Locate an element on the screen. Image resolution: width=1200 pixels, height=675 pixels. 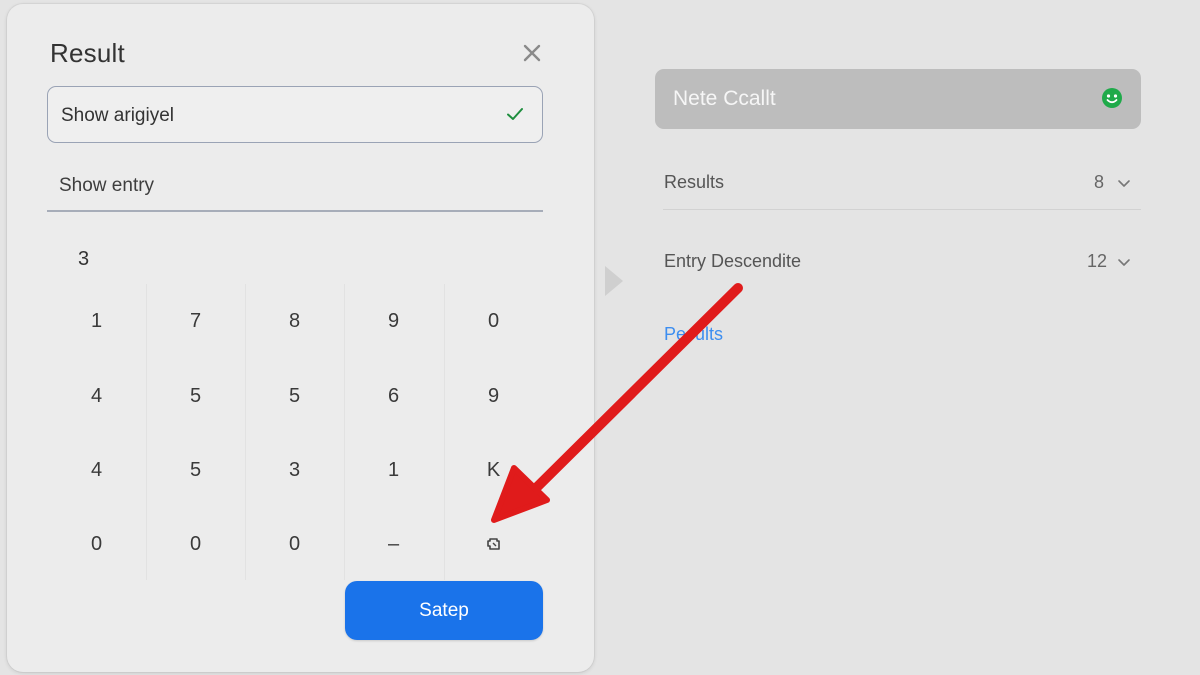
key-r2c1: 4 is located at coordinates (96, 396).